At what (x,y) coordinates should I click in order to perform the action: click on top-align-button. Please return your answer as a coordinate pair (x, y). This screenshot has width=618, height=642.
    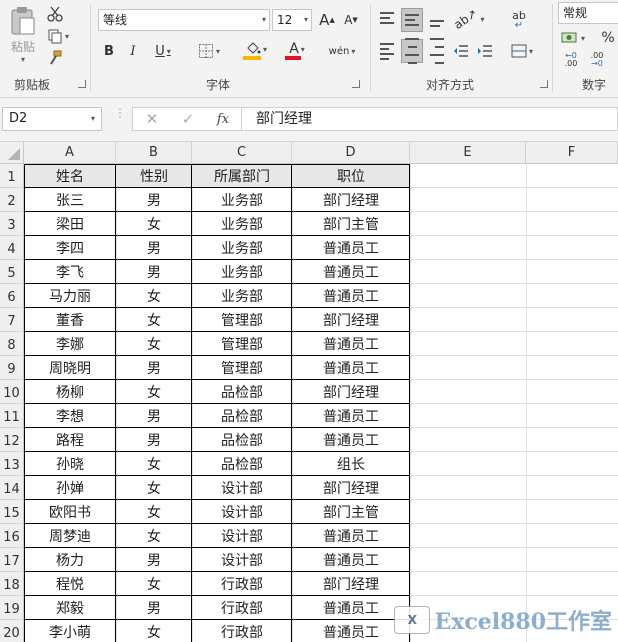
    Looking at the image, I should click on (387, 19).